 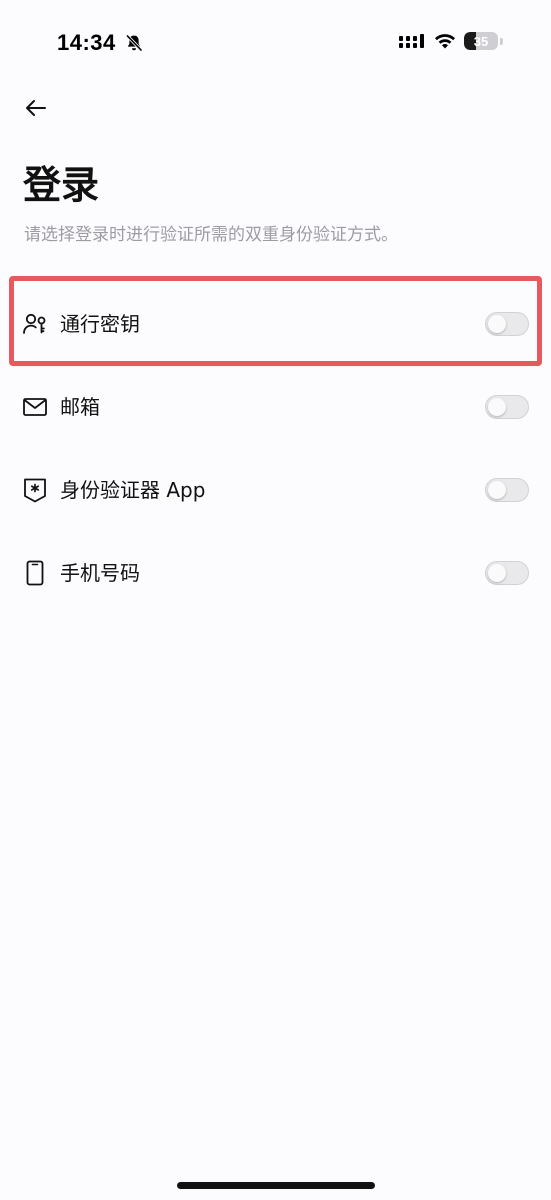 I want to click on option-label-phone: 手机号码, so click(x=100, y=573).